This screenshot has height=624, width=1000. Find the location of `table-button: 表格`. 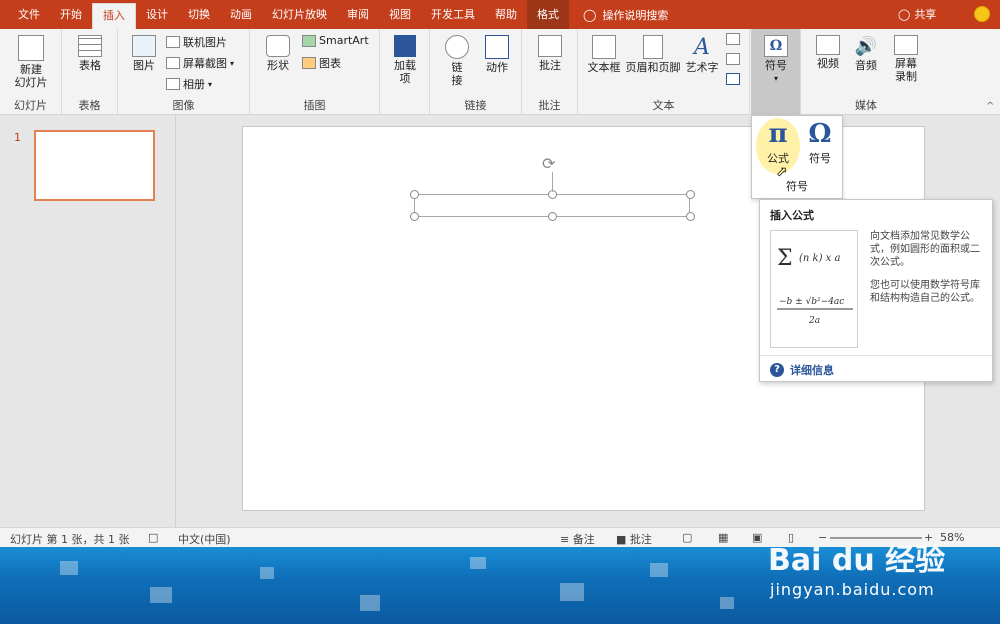

table-button: 表格 is located at coordinates (90, 53).